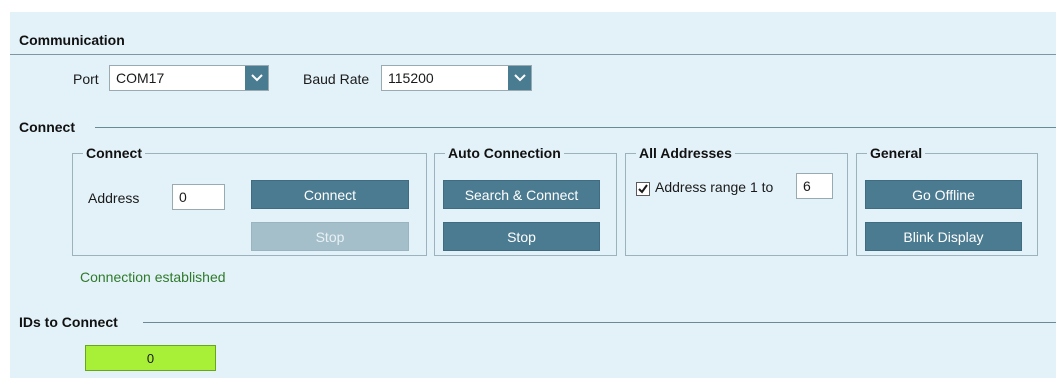  I want to click on search-connect-button: Search & Connect, so click(521, 194).